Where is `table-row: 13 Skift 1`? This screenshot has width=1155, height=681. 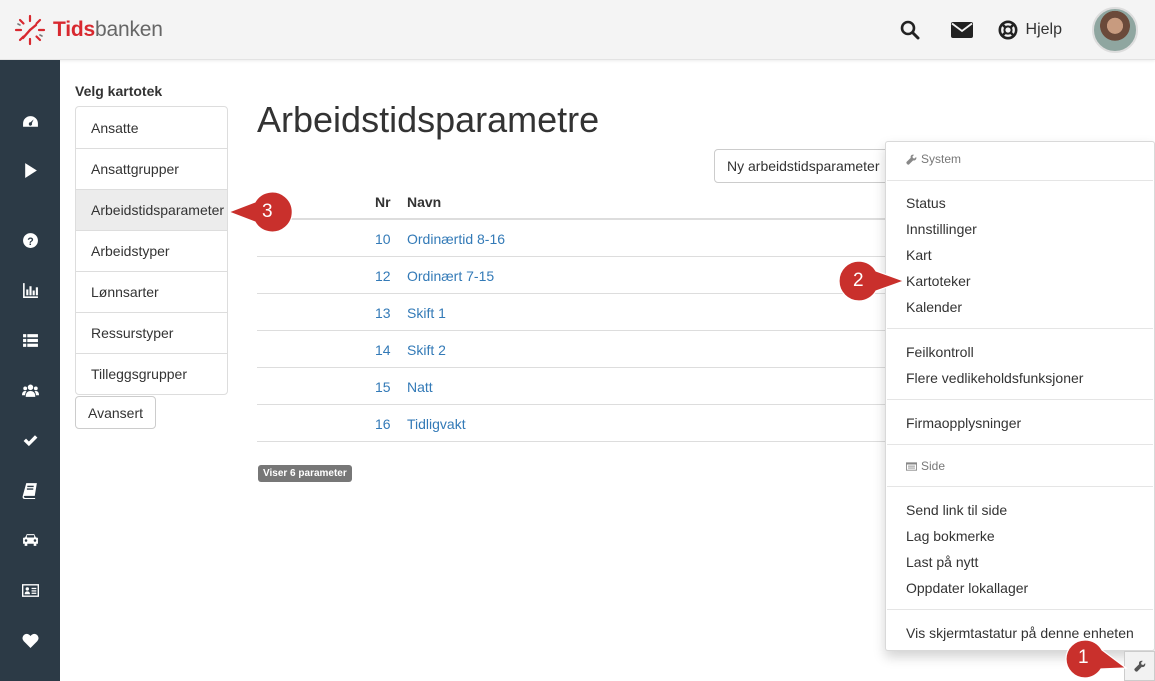 table-row: 13 Skift 1 is located at coordinates (577, 312).